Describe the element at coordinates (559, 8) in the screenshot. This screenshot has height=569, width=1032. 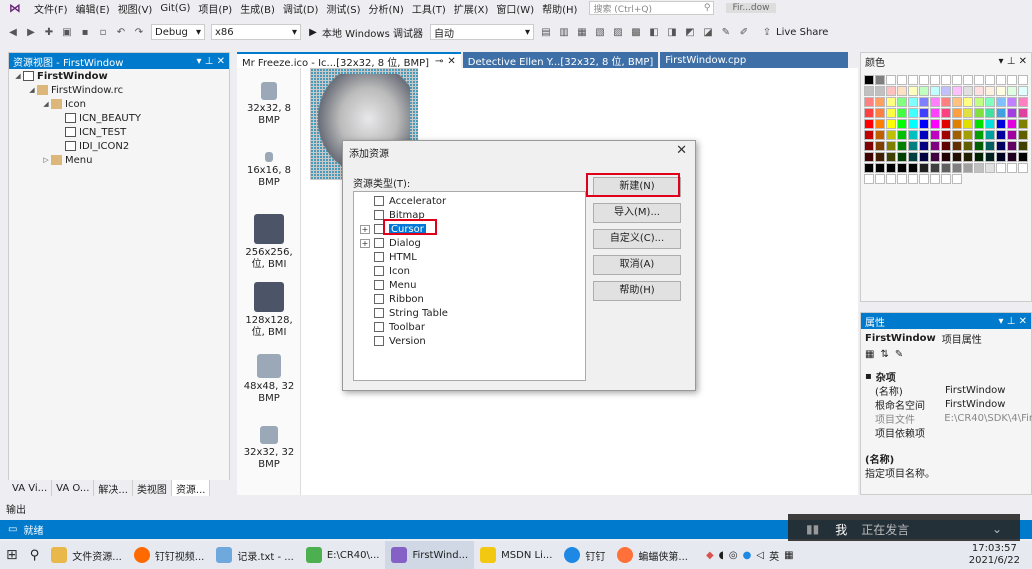
I see `menu-help: 帮助(H)` at that location.